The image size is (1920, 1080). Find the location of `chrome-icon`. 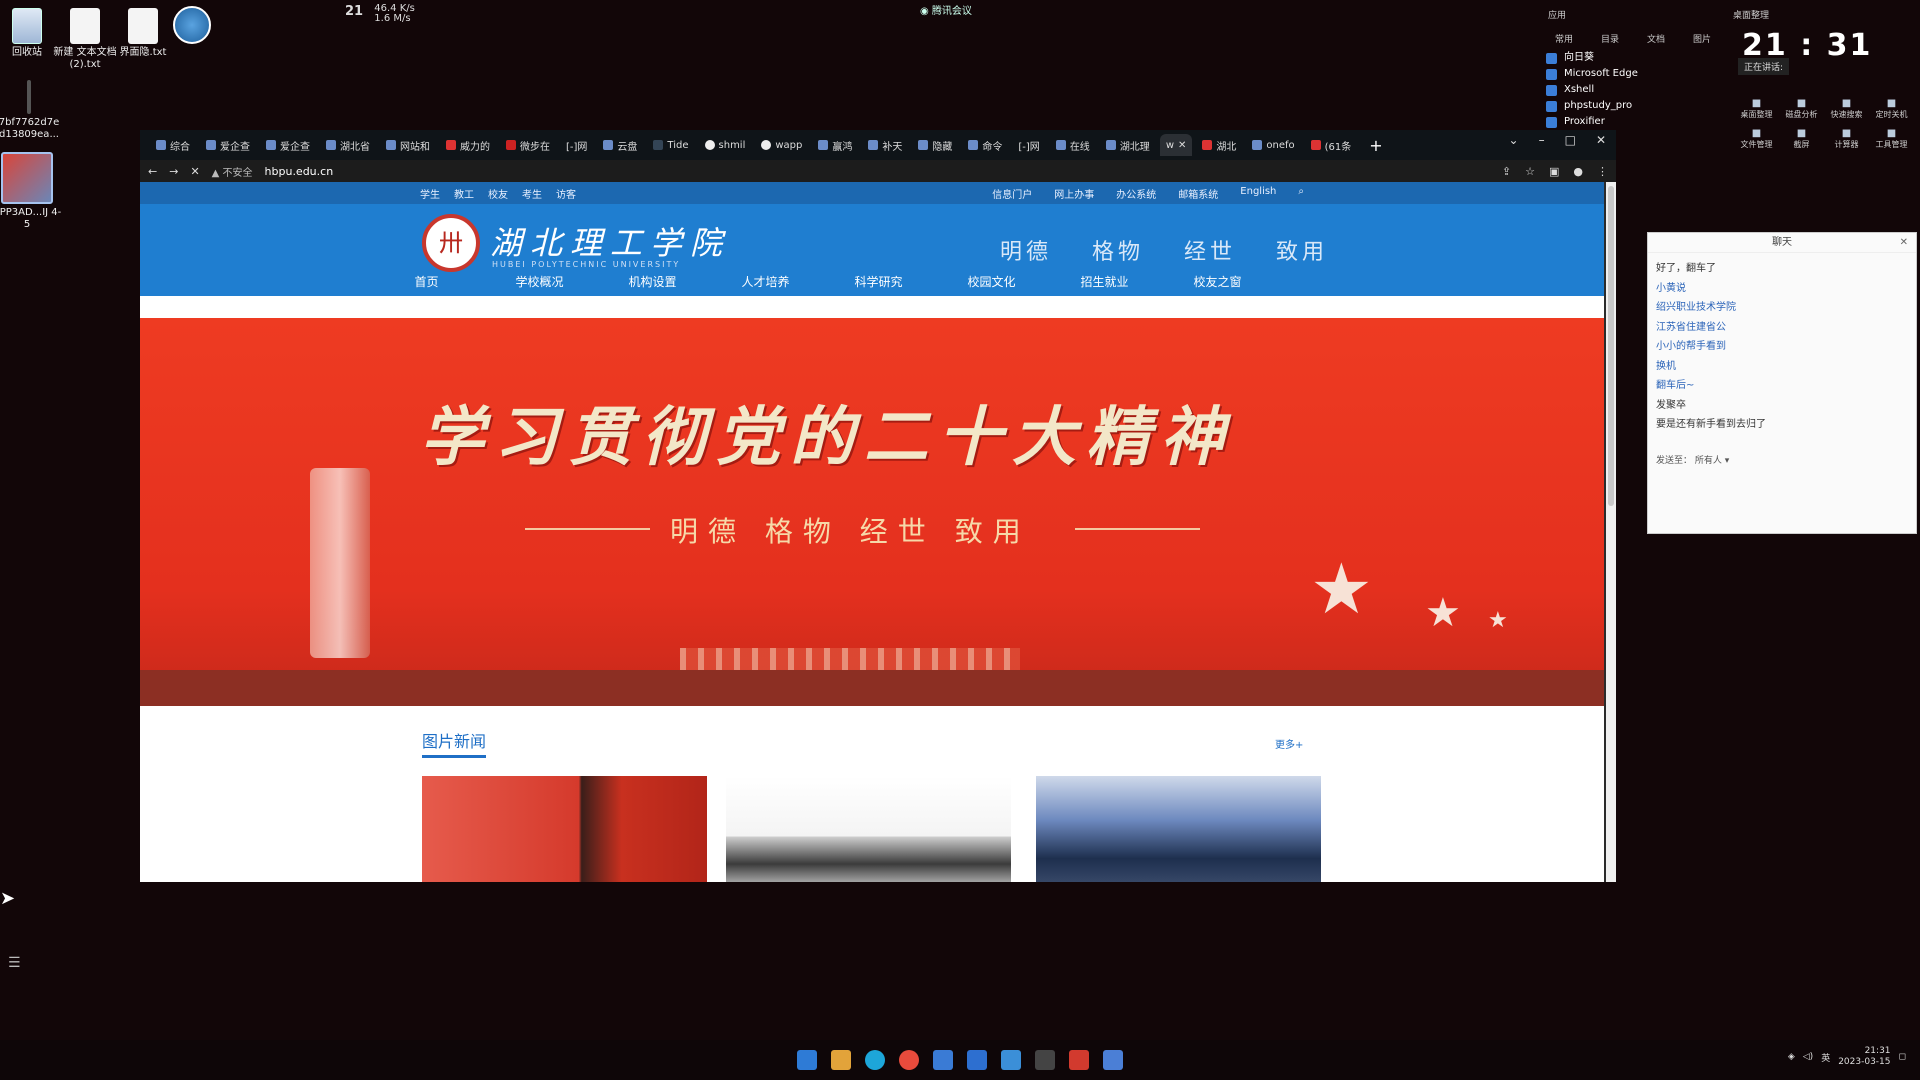

chrome-icon is located at coordinates (909, 1060).